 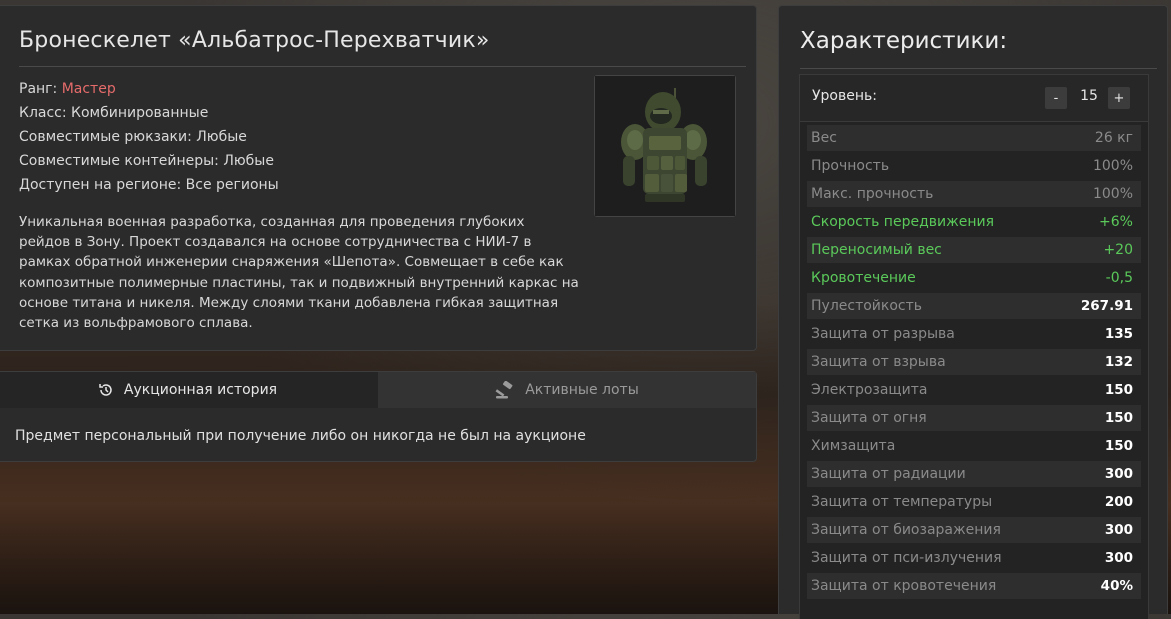 What do you see at coordinates (1118, 334) in the screenshot?
I see `stat-value: 135` at bounding box center [1118, 334].